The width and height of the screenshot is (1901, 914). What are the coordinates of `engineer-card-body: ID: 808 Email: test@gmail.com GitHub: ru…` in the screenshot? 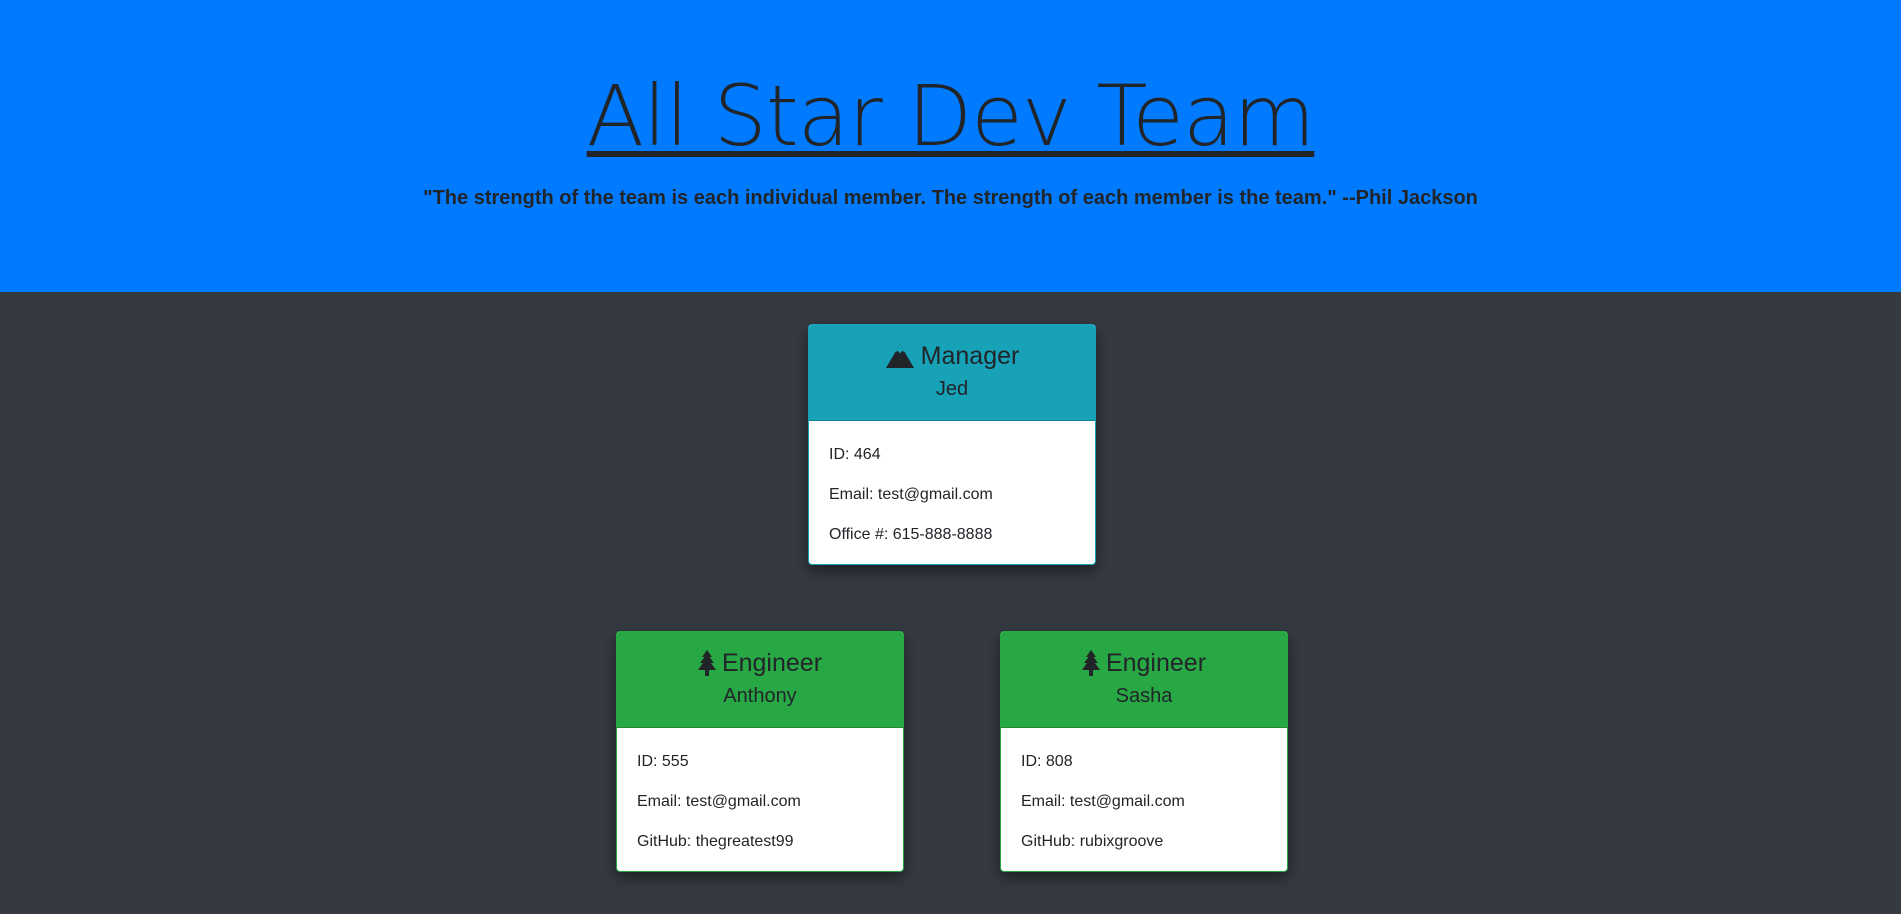 It's located at (1144, 799).